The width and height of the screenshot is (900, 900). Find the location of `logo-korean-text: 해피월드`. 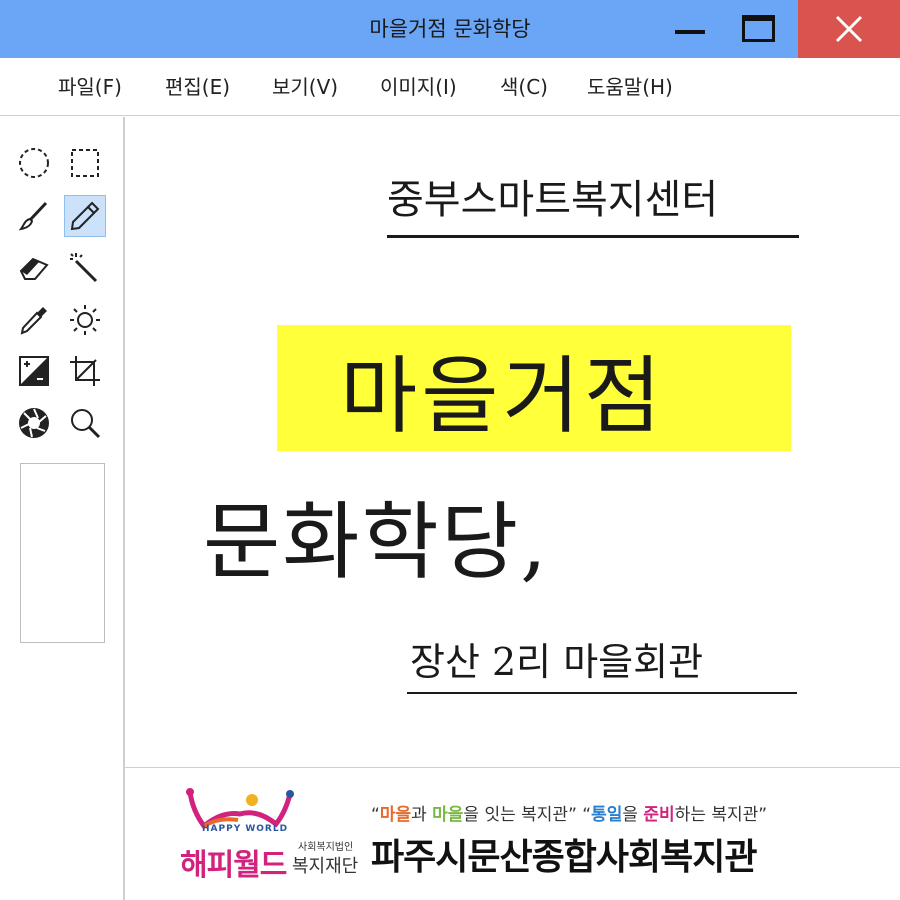

logo-korean-text: 해피월드 is located at coordinates (233, 865).